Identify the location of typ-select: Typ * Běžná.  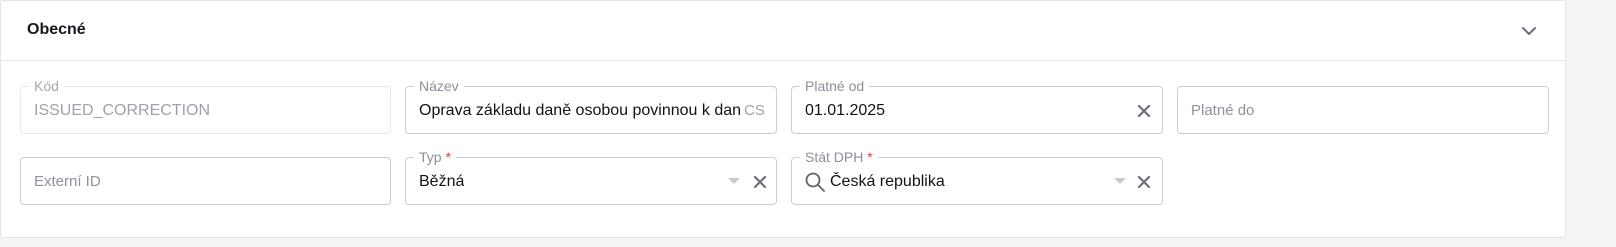
(591, 176).